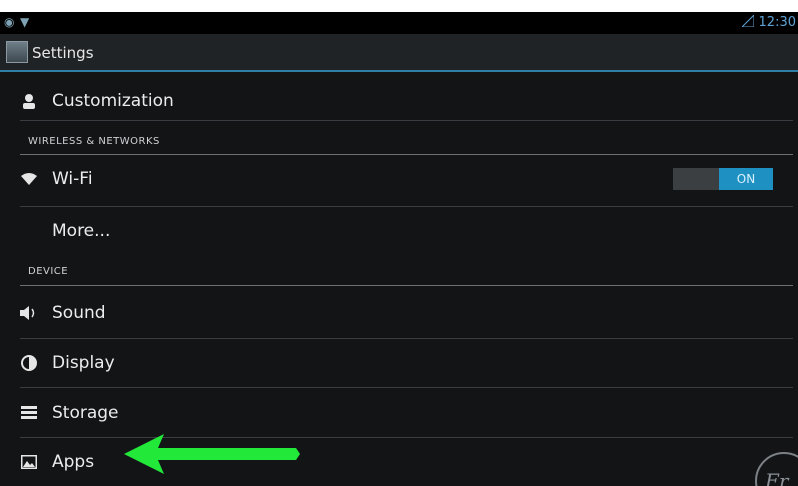  What do you see at coordinates (25, 22) in the screenshot?
I see `wifi-icon: ▼` at bounding box center [25, 22].